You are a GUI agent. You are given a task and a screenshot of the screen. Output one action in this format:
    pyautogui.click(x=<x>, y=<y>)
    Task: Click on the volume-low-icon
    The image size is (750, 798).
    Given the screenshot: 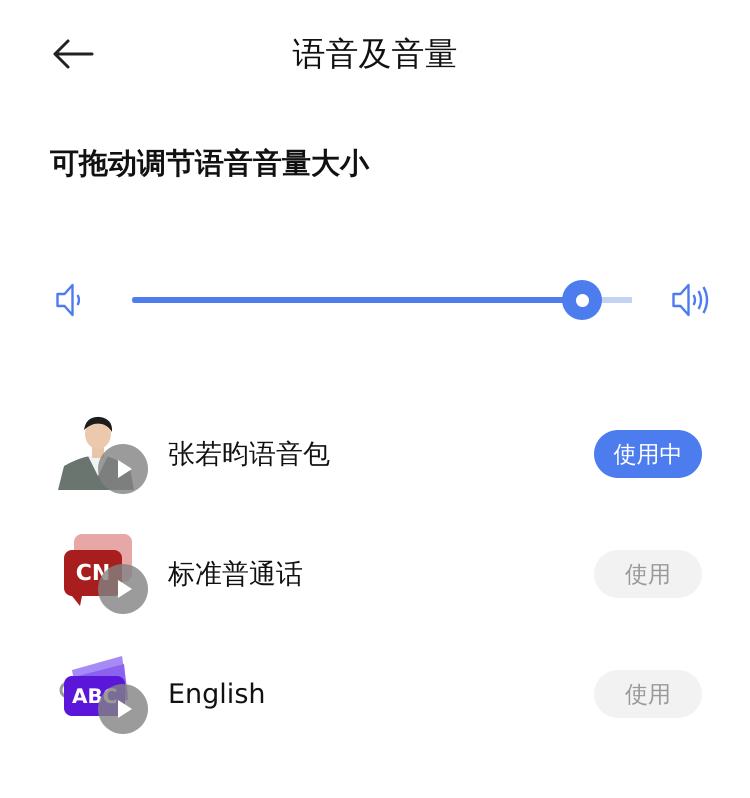 What is the action you would take?
    pyautogui.click(x=68, y=300)
    